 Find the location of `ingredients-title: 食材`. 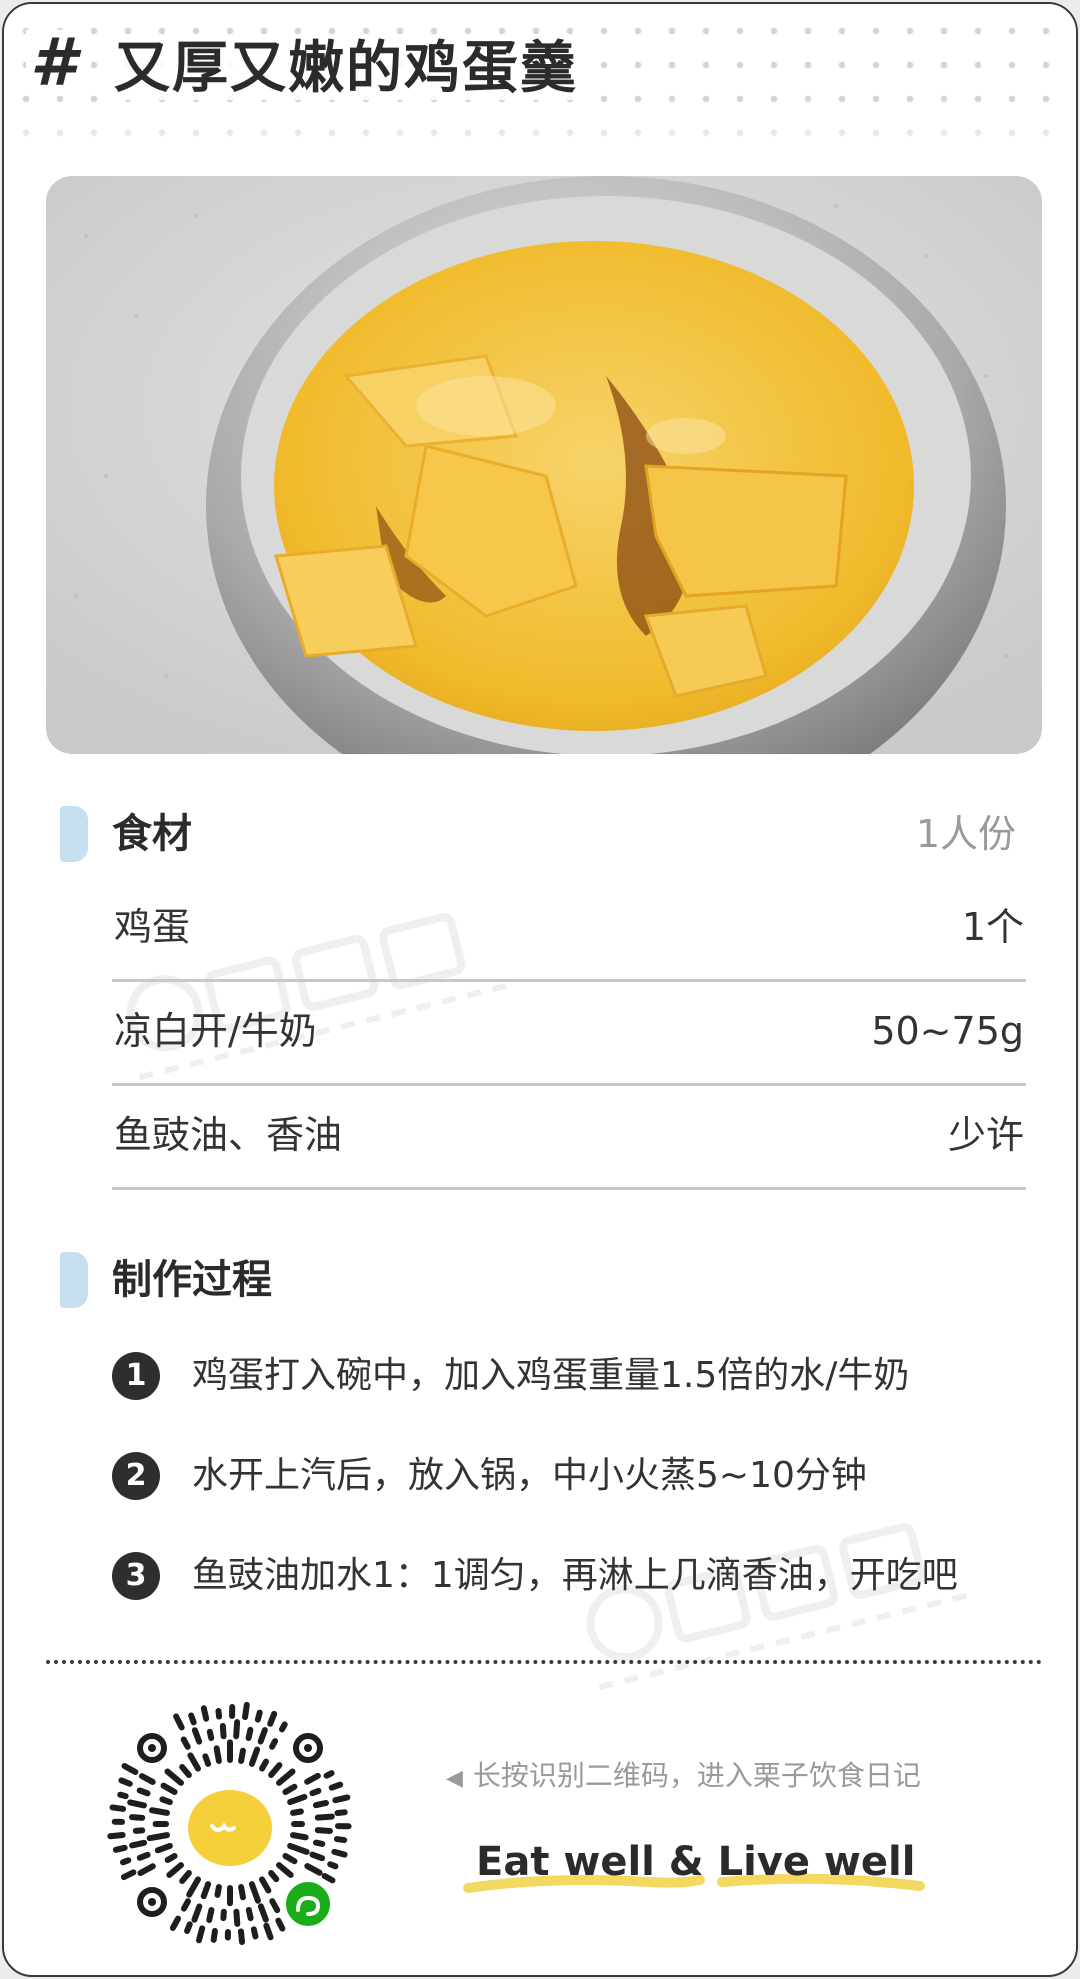

ingredients-title: 食材 is located at coordinates (152, 834).